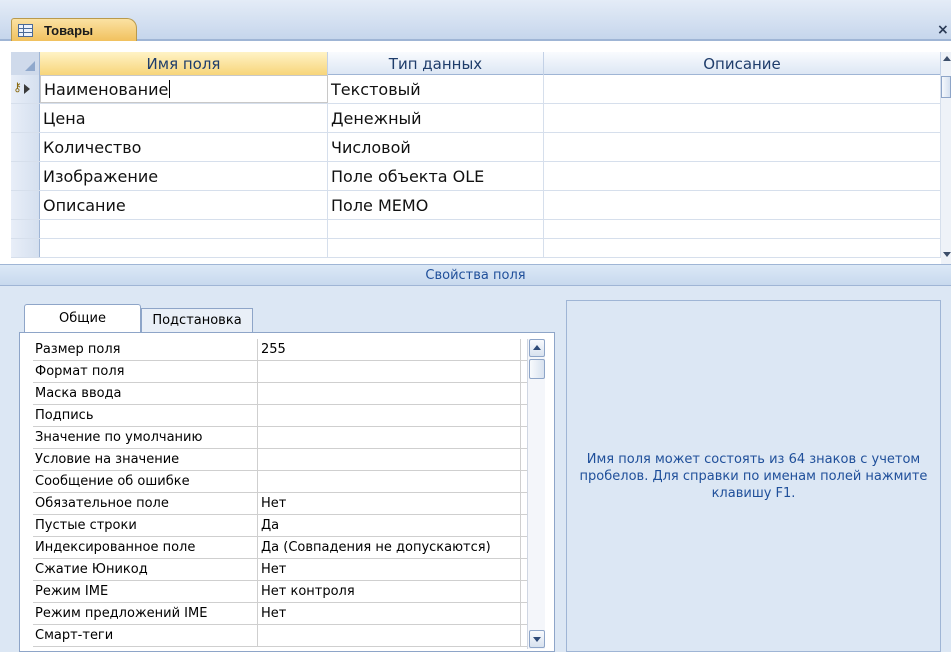 The height and width of the screenshot is (652, 951). Describe the element at coordinates (25, 63) in the screenshot. I see `select-all-corner` at that location.